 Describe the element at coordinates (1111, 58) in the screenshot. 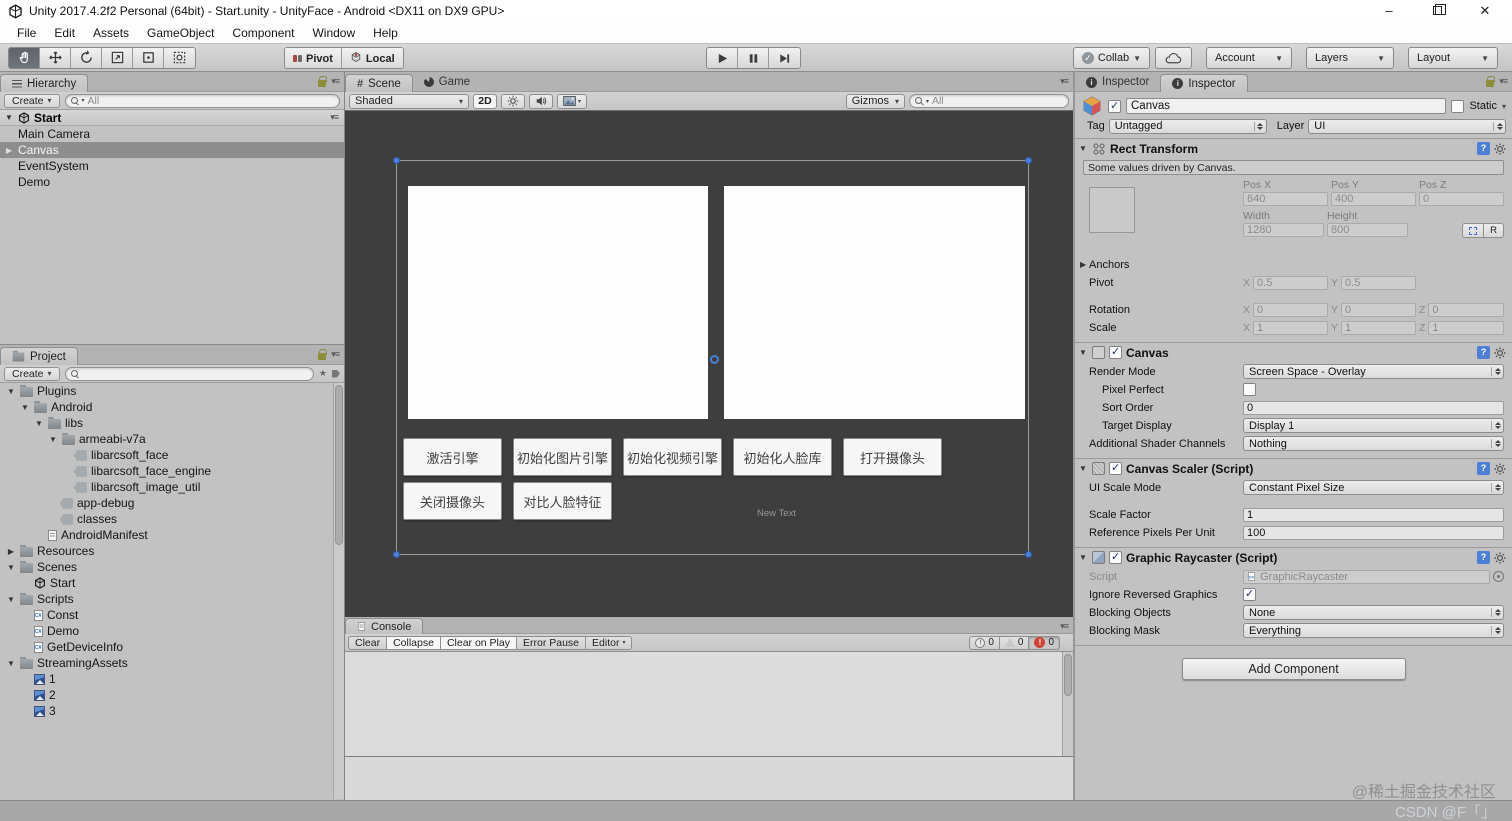

I see `collab-button: ✓ Collab ▼` at that location.